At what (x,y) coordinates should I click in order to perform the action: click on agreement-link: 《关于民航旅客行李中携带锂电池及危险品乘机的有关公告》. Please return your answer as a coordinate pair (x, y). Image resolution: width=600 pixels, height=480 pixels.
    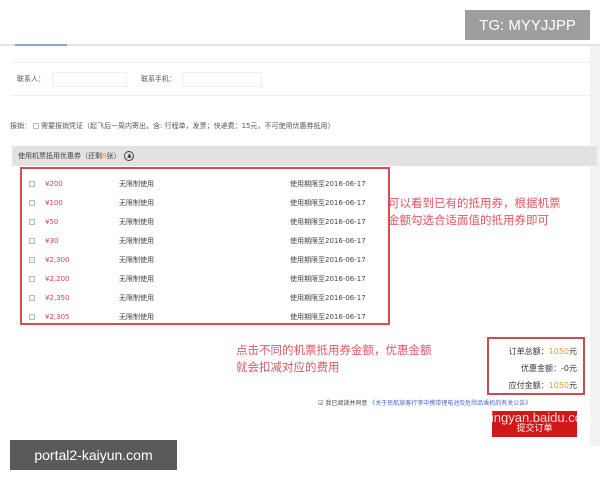
    Looking at the image, I should click on (450, 403).